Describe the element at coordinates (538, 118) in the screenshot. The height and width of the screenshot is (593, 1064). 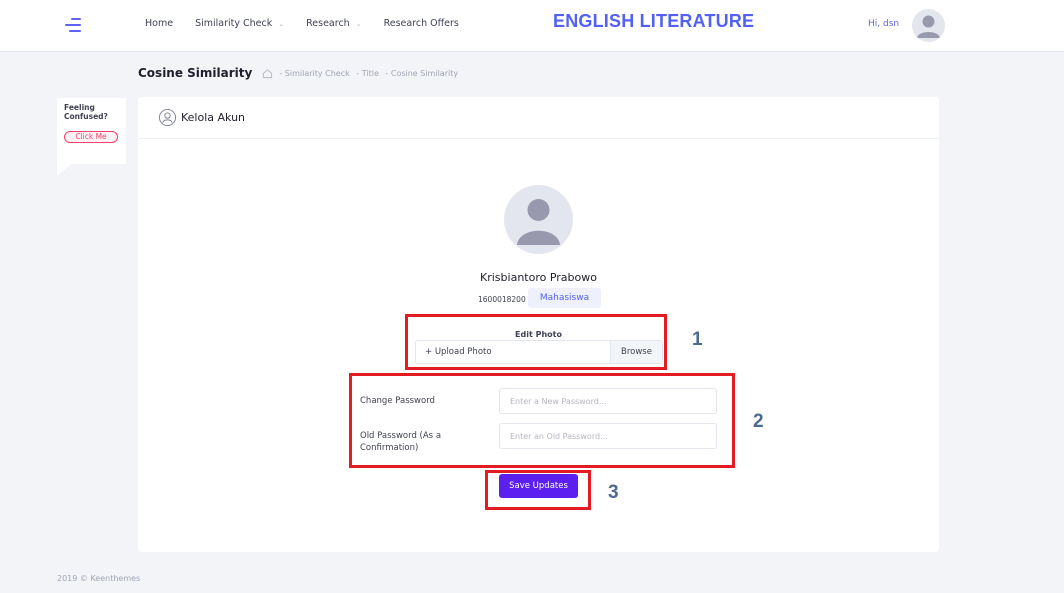
I see `card-header: Kelola Akun` at that location.